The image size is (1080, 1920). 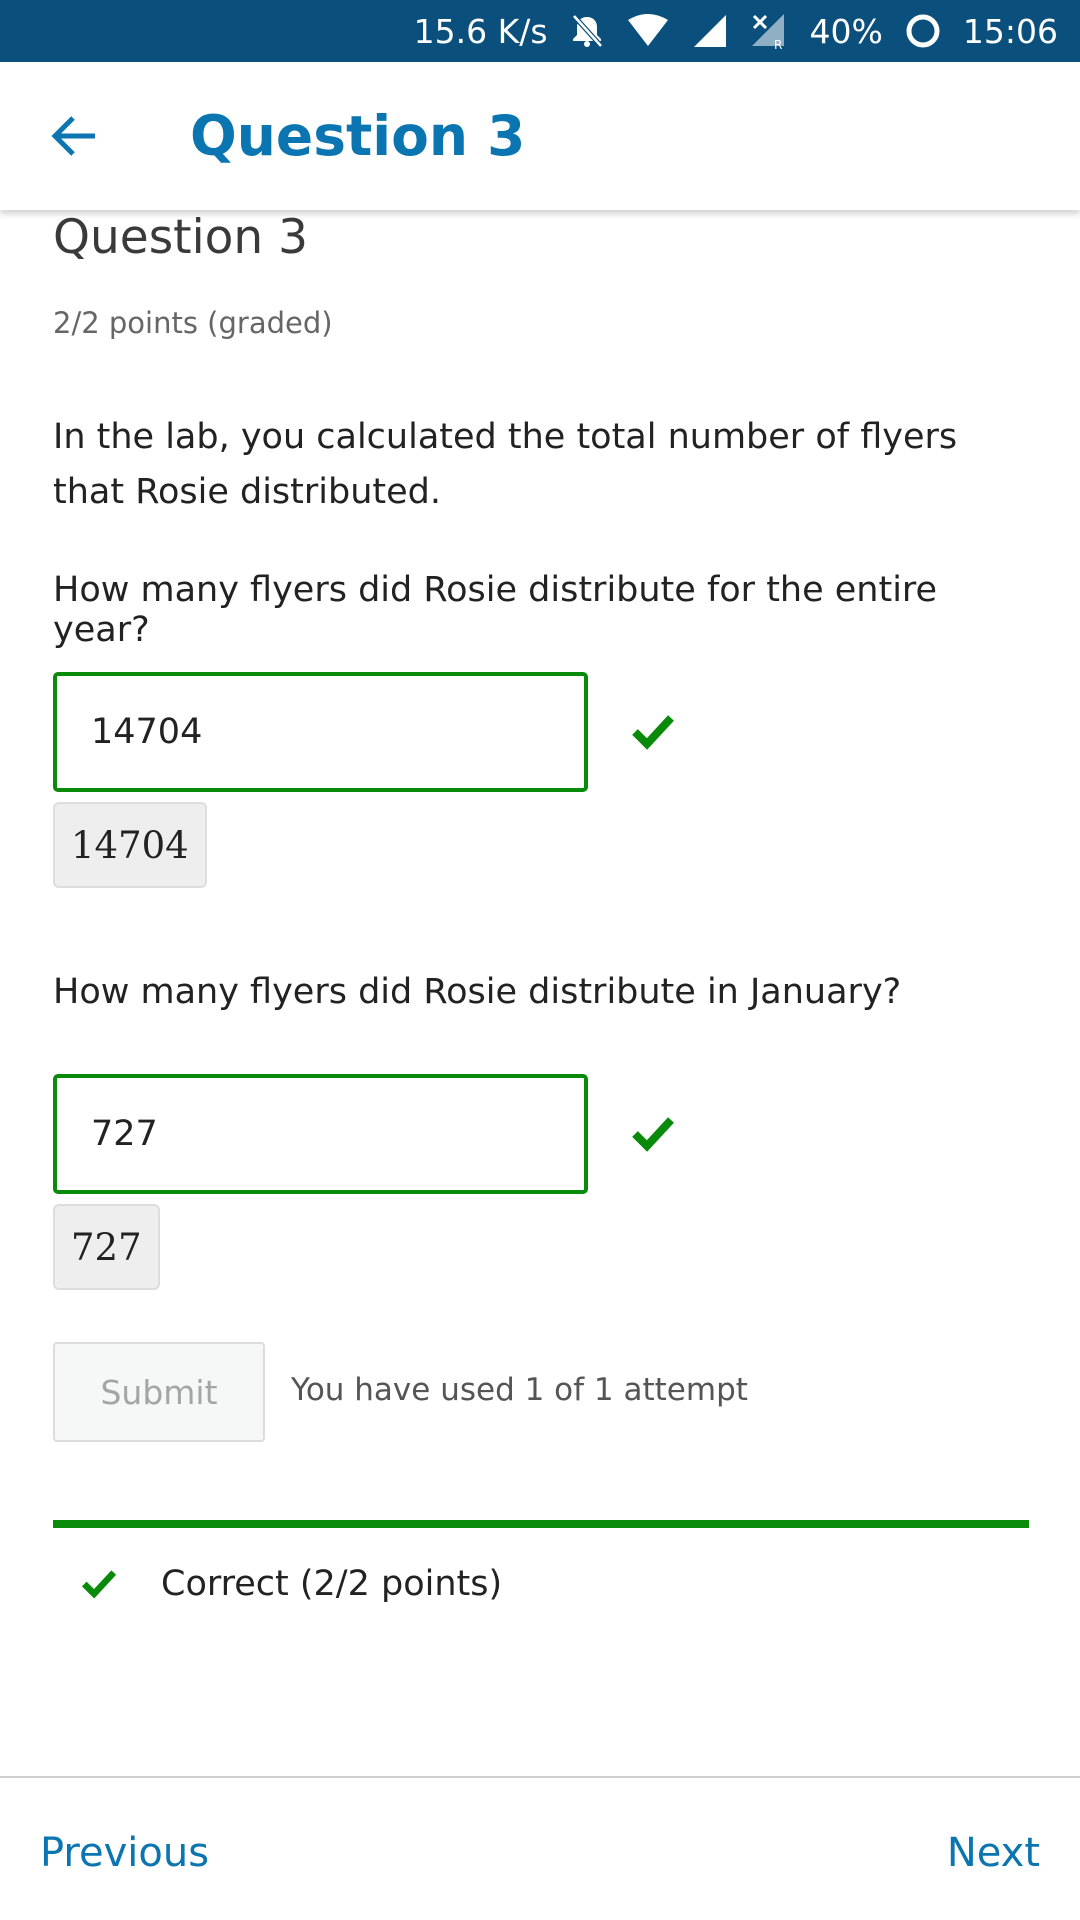 What do you see at coordinates (648, 31) in the screenshot?
I see `wifi-icon` at bounding box center [648, 31].